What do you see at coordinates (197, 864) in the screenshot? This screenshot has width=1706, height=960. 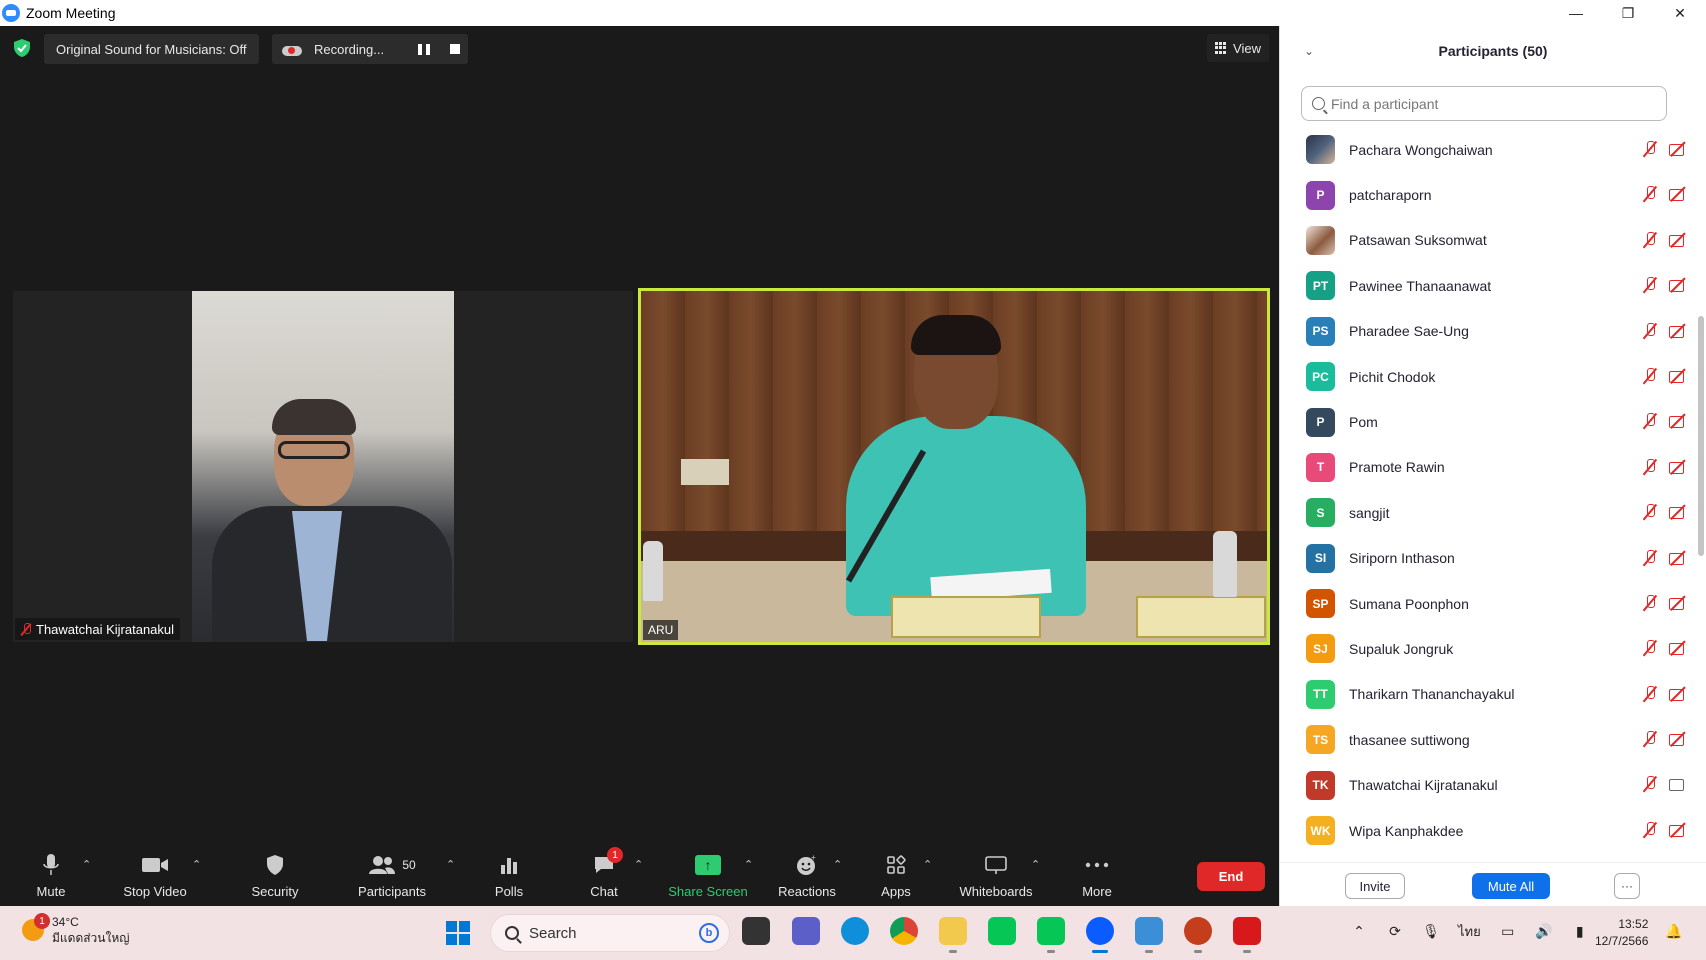 I see `video-options-caret-icon: ⌃` at bounding box center [197, 864].